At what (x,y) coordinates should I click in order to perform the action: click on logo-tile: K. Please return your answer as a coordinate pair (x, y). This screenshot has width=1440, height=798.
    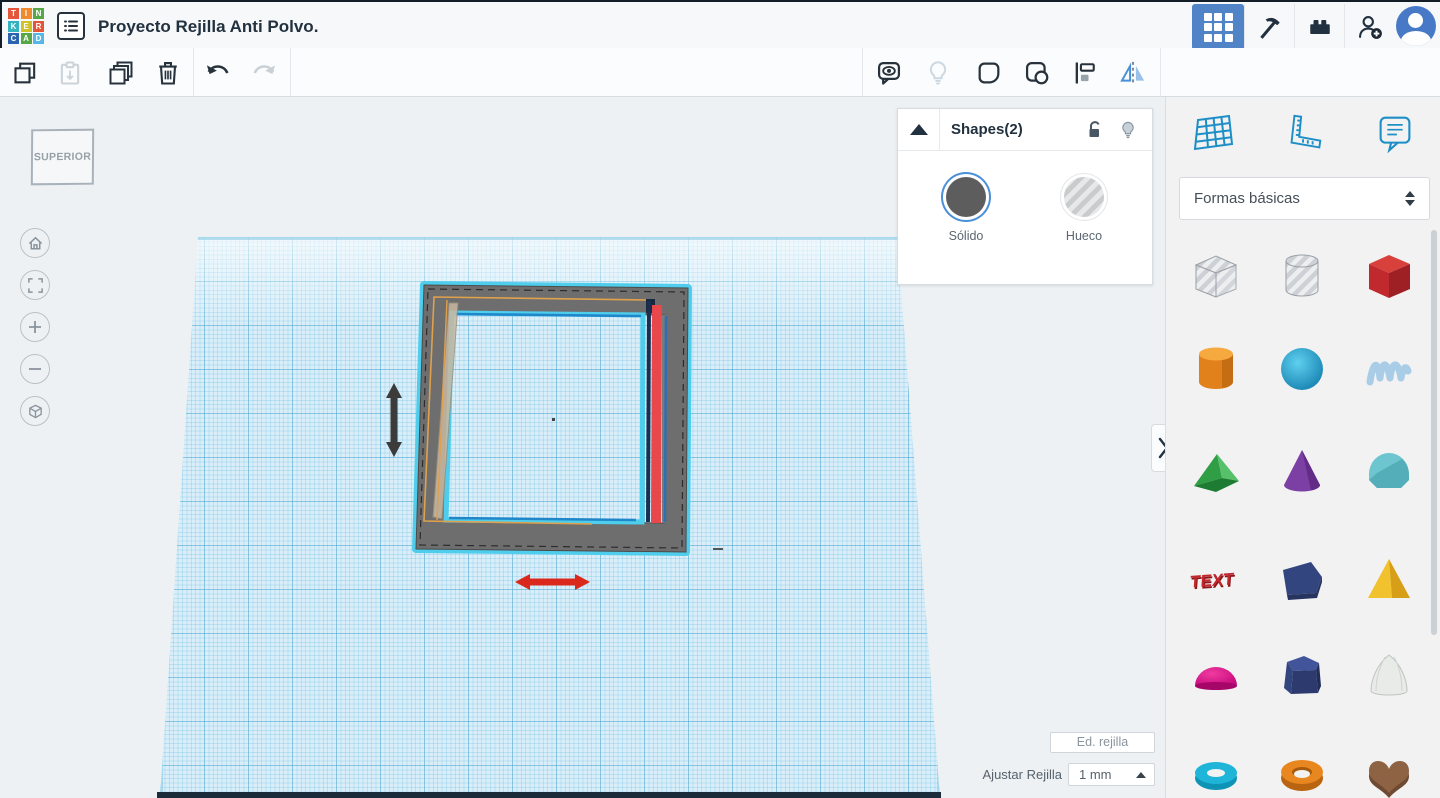
    Looking at the image, I should click on (13, 26).